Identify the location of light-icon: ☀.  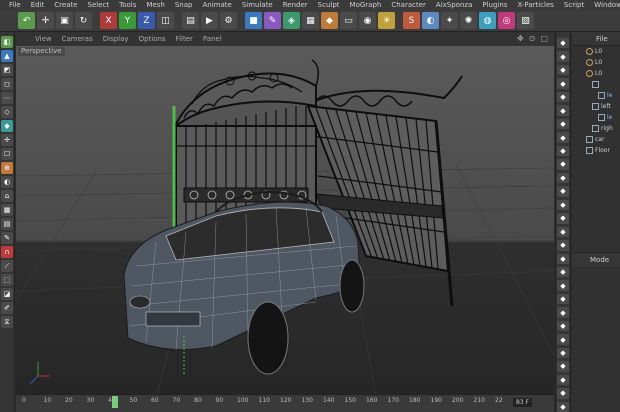
(386, 20).